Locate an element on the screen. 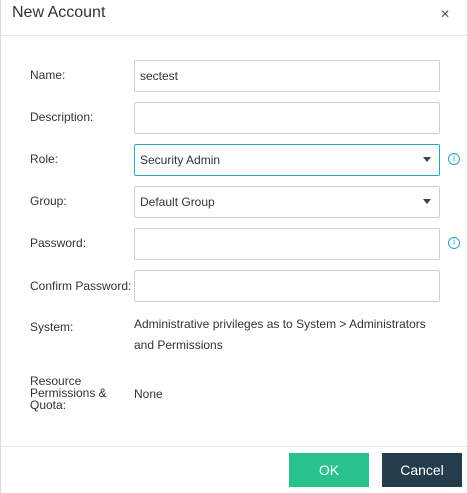 The image size is (468, 493). dialog-header: New Account × is located at coordinates (234, 18).